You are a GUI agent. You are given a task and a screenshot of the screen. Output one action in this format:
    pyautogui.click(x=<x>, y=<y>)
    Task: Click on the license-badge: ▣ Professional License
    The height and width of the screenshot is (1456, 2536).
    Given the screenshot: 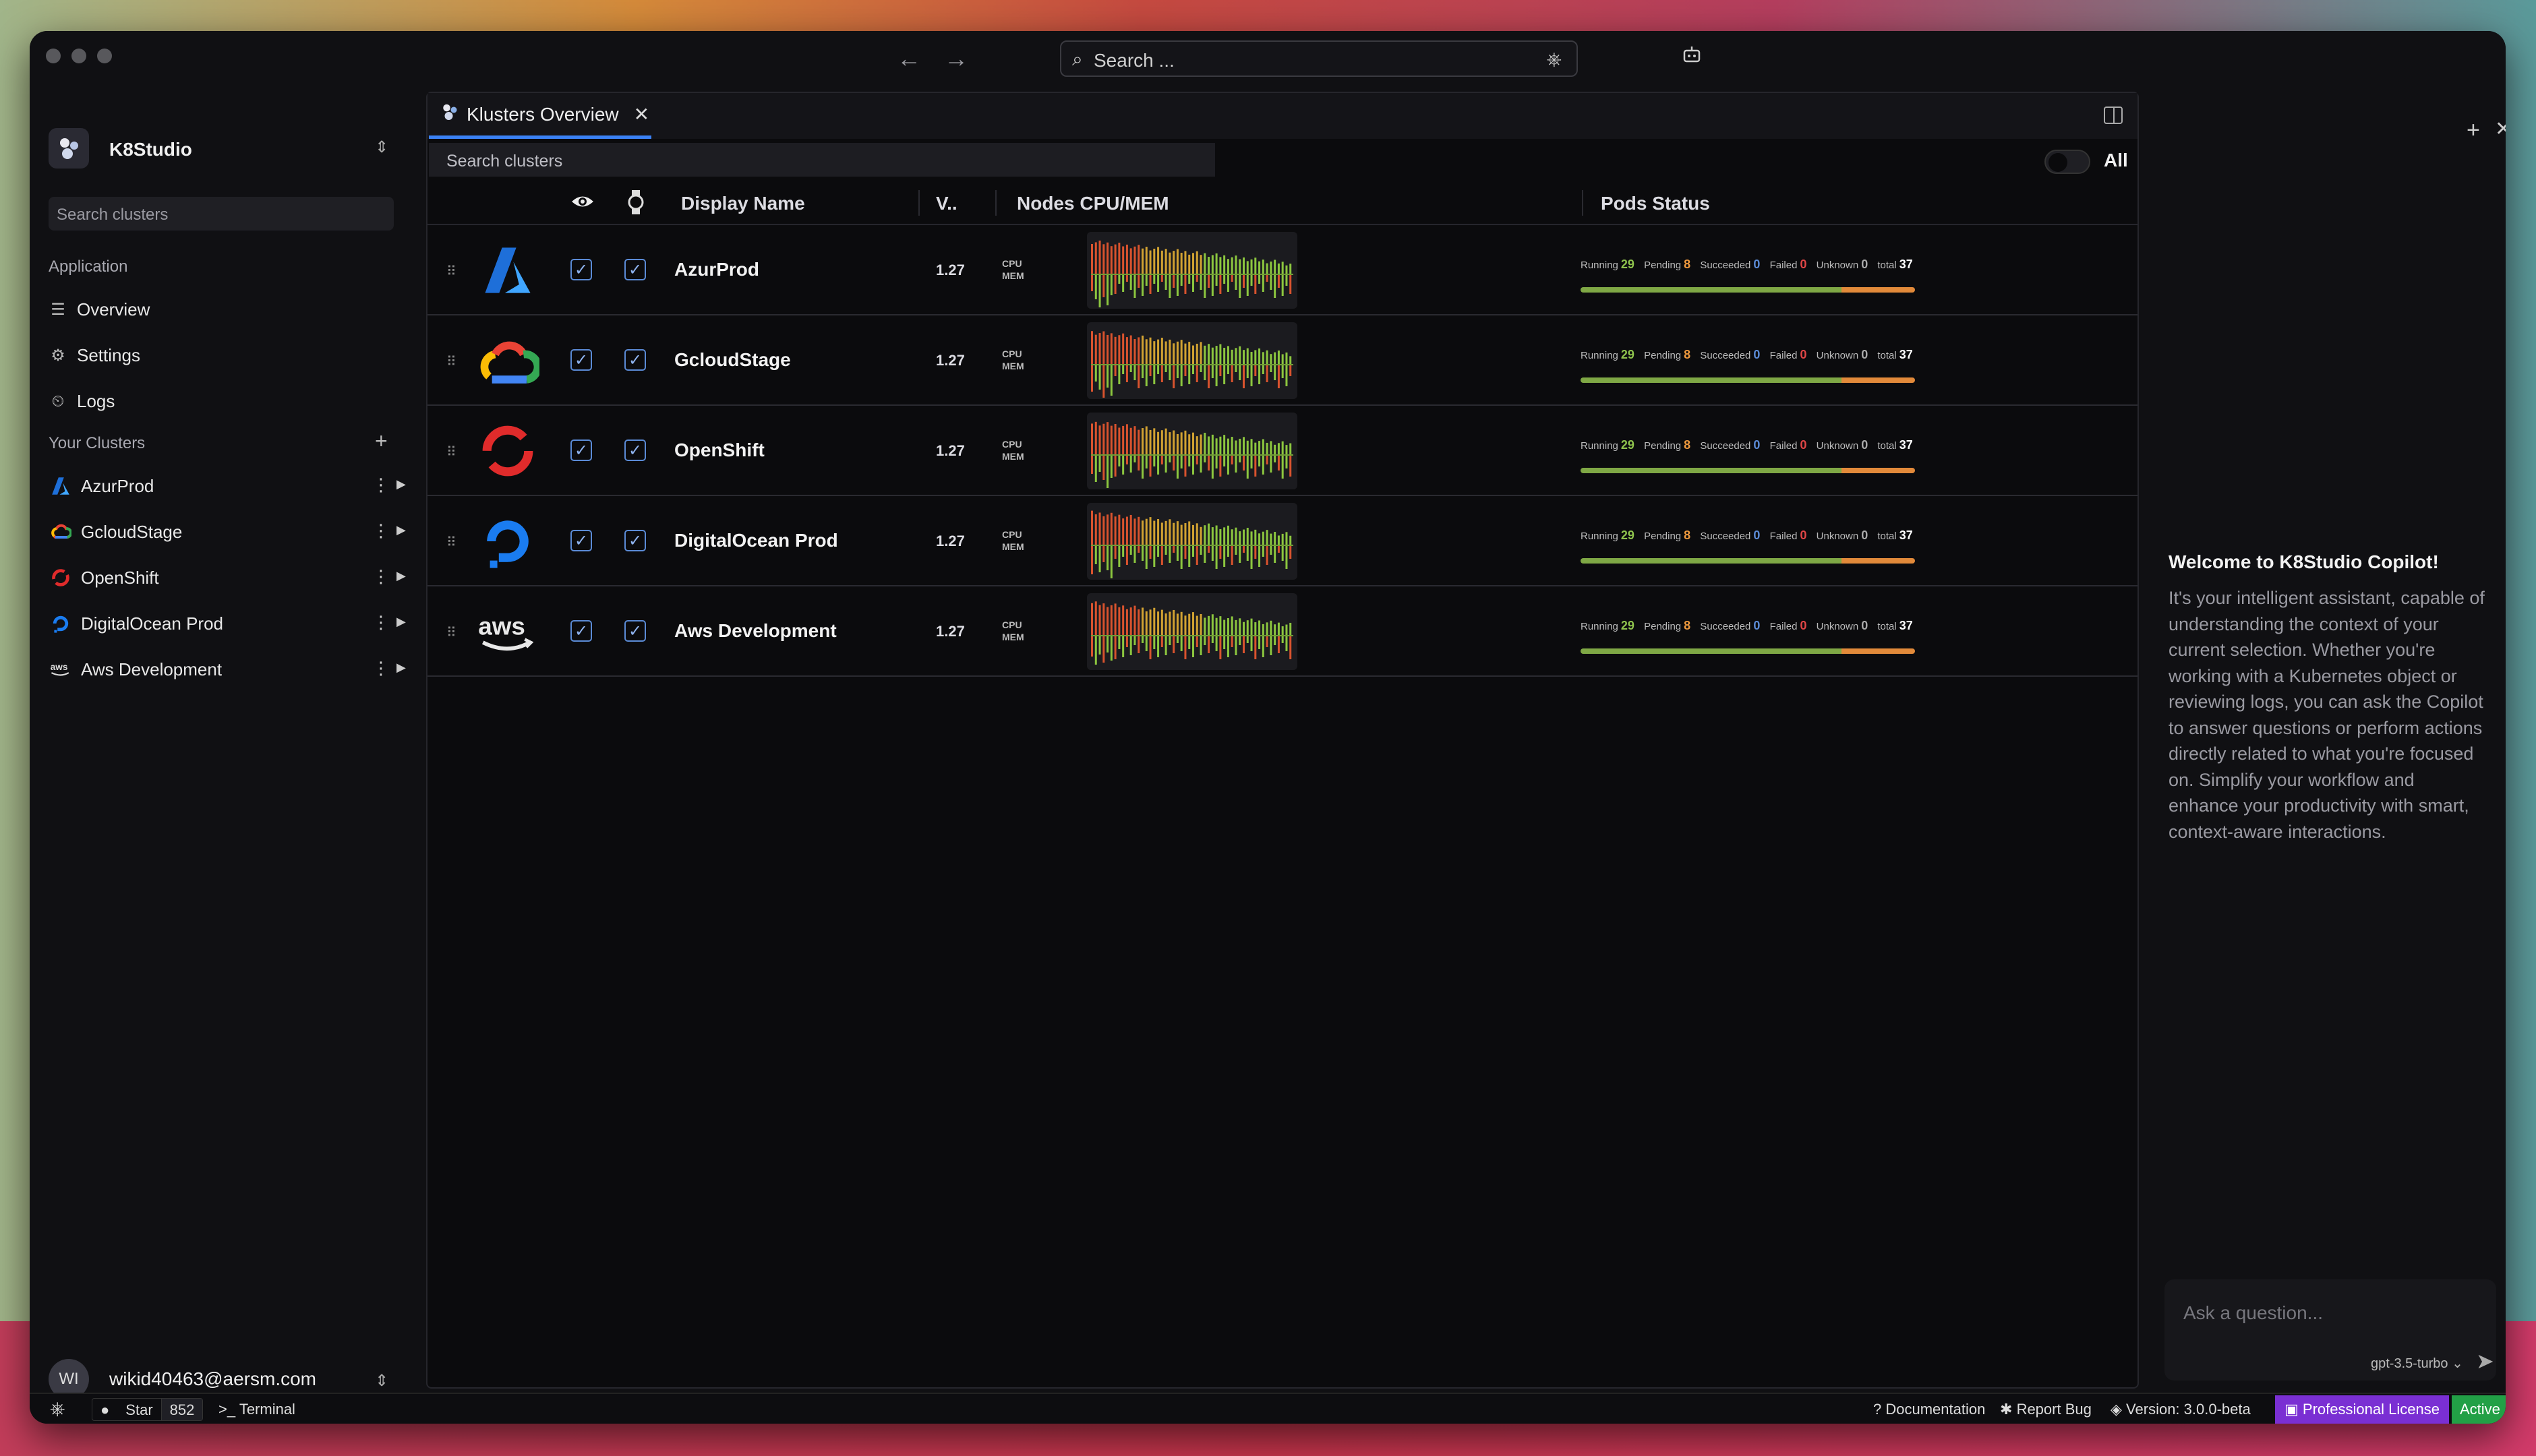 What is the action you would take?
    pyautogui.click(x=2362, y=1409)
    